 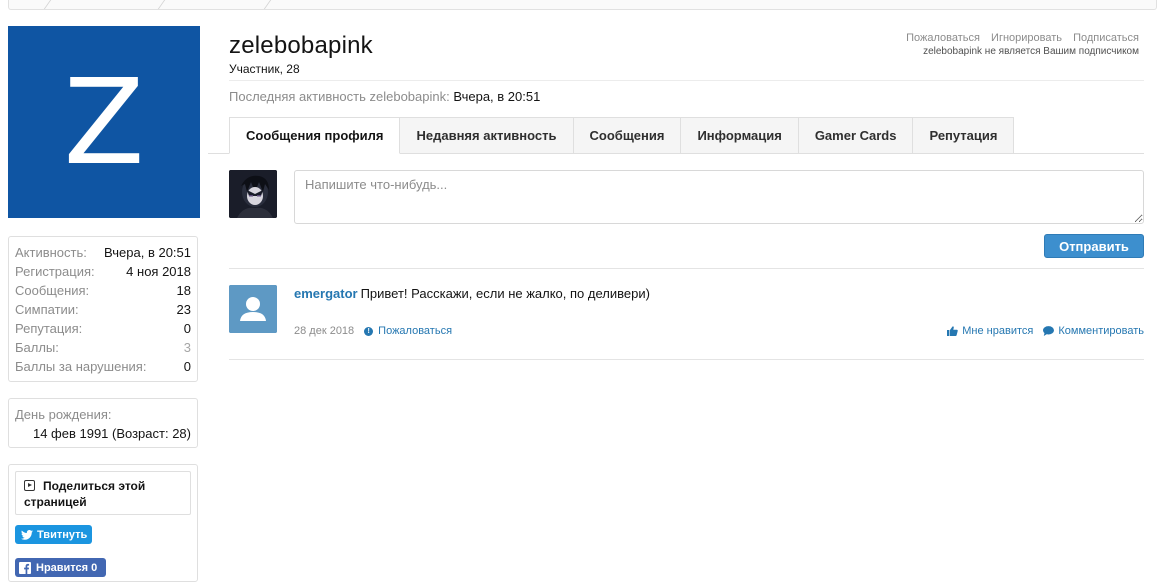 I want to click on report-message-link: ! Пожаловаться, so click(x=408, y=331).